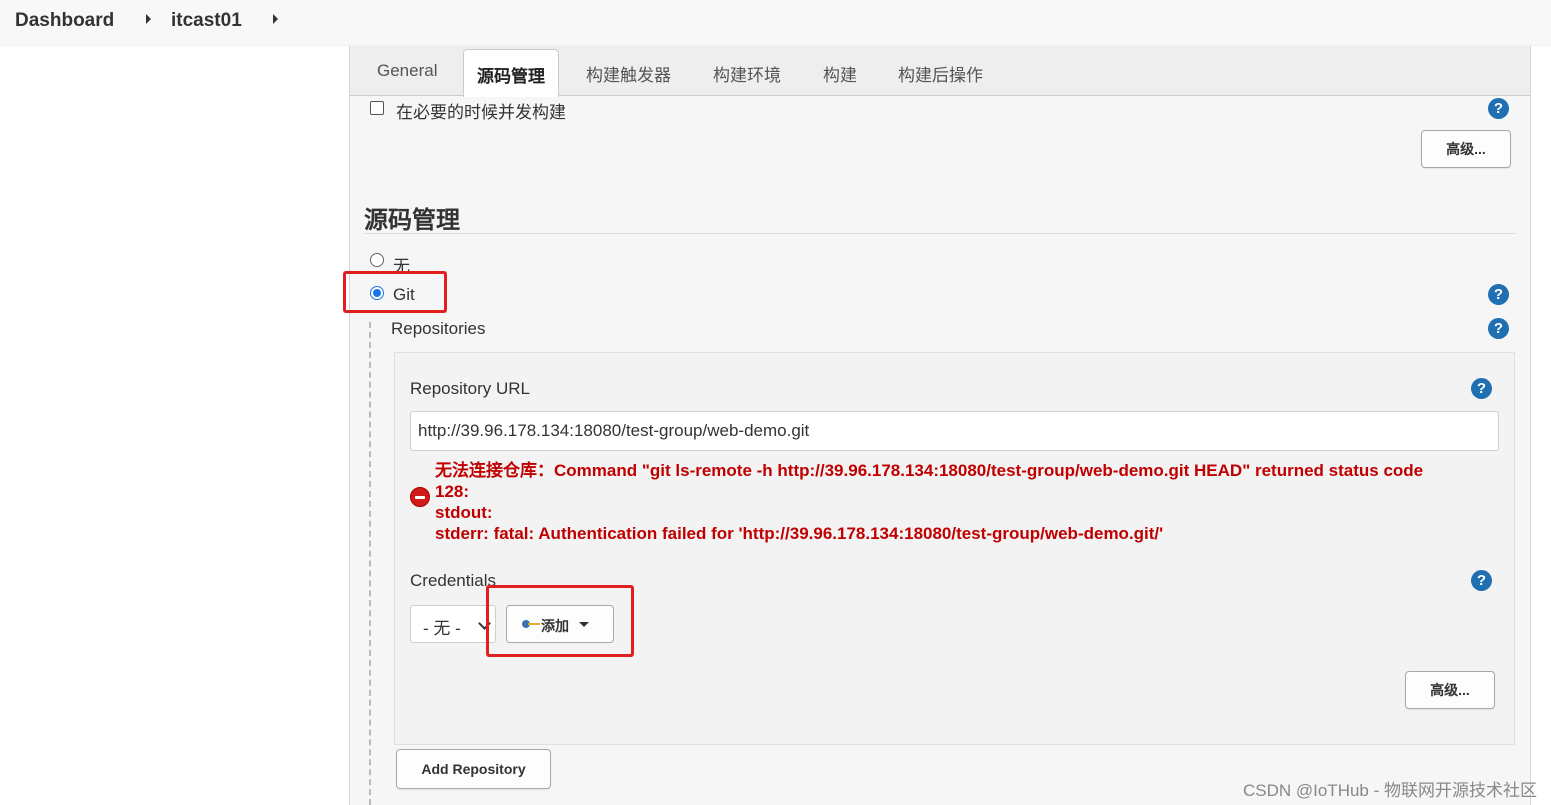  Describe the element at coordinates (438, 328) in the screenshot. I see `repositories-label: Repositories` at that location.